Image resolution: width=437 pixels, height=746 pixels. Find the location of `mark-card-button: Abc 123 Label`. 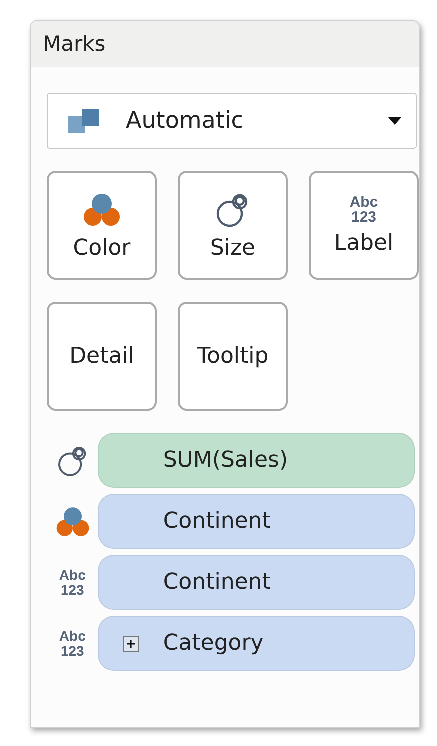

mark-card-button: Abc 123 Label is located at coordinates (364, 225).